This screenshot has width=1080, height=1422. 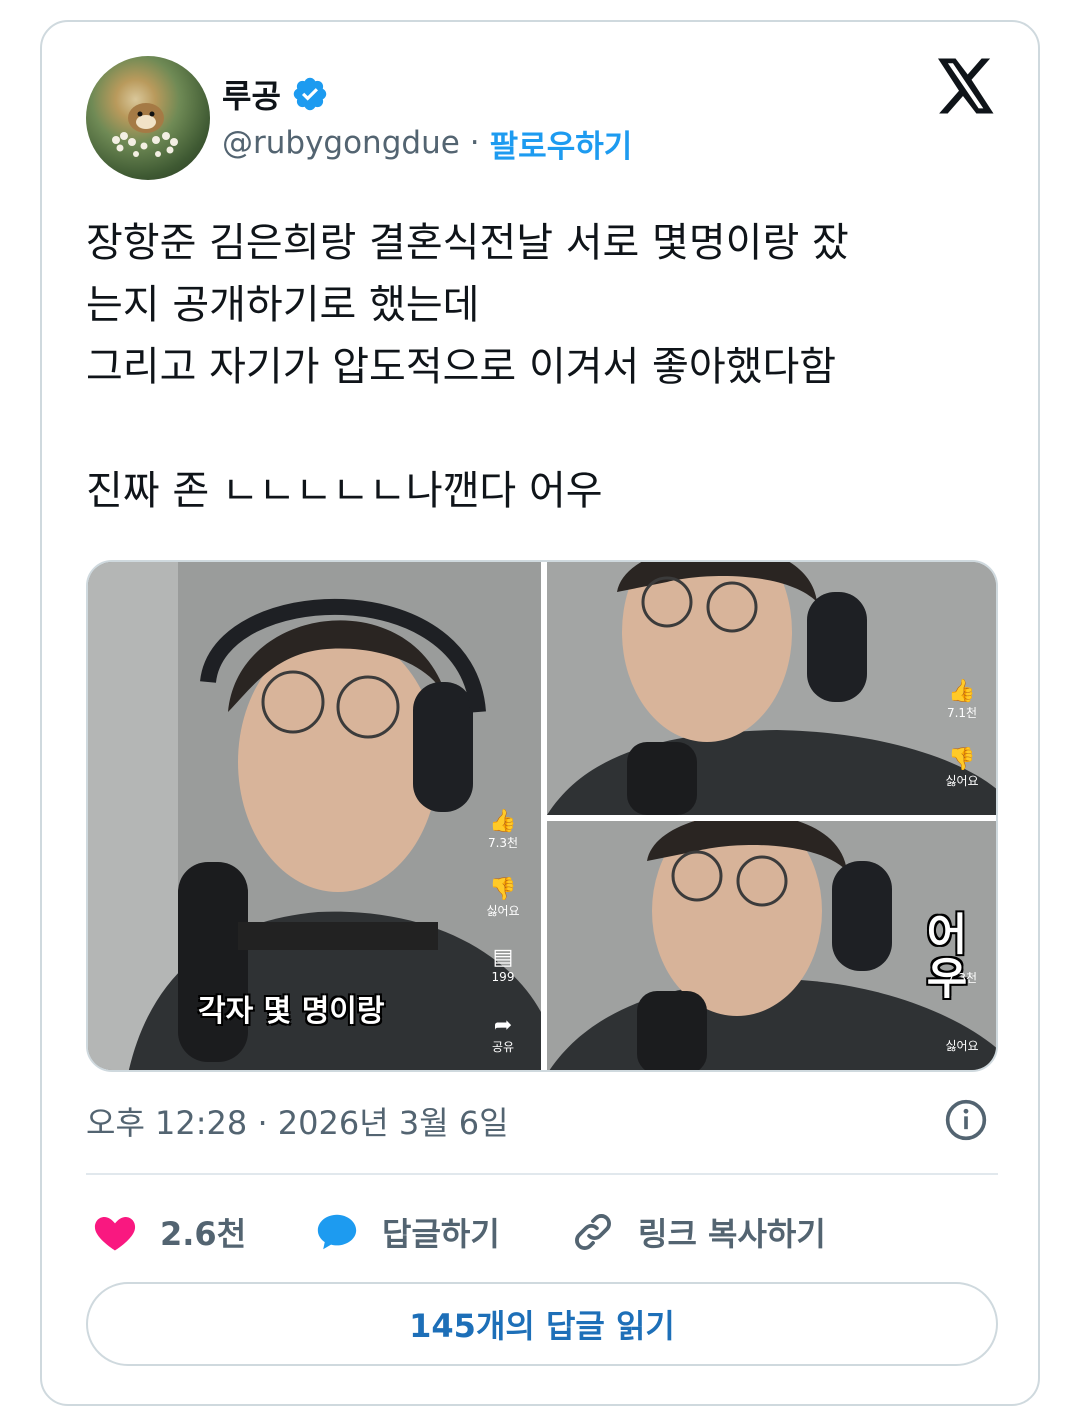 I want to click on avatar-image, so click(x=145, y=130).